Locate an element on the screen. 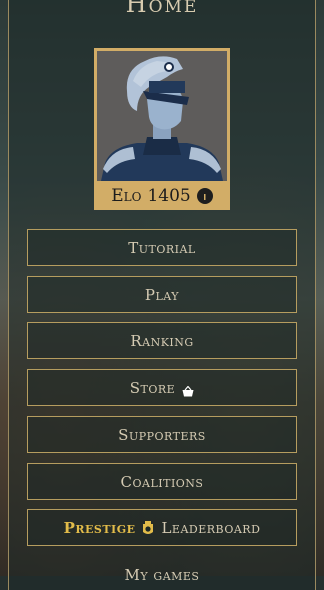 This screenshot has width=324, height=590. prestige-leaderboard-button: Prestige Leaderboard is located at coordinates (162, 527).